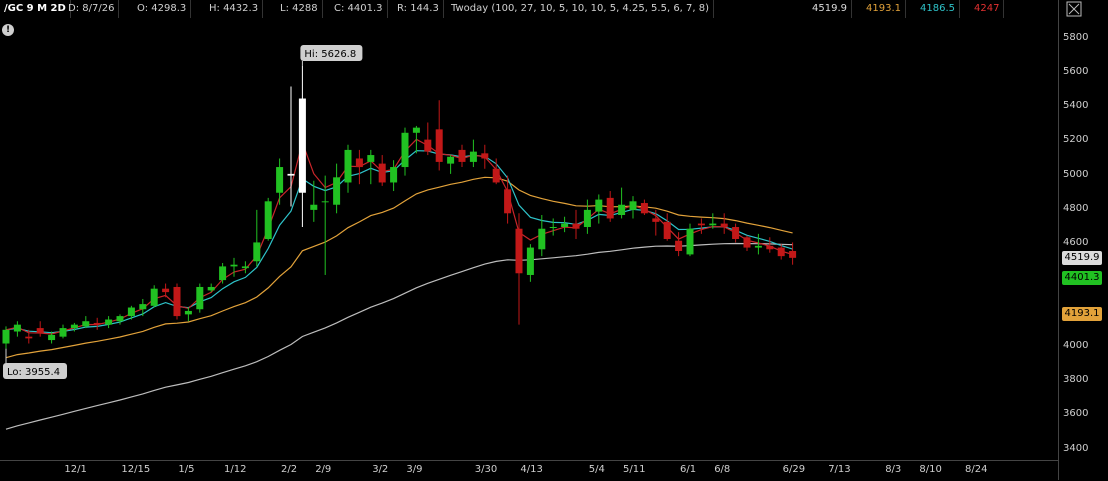 This screenshot has height=481, width=1108. What do you see at coordinates (1076, 414) in the screenshot?
I see `y-tick-label: 3600` at bounding box center [1076, 414].